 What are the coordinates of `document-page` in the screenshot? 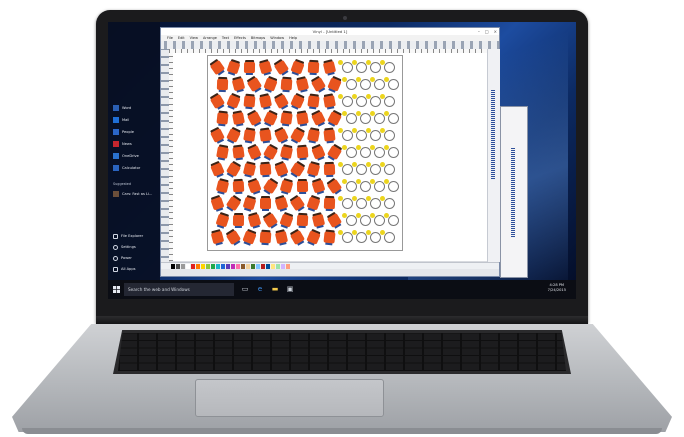 It's located at (305, 153).